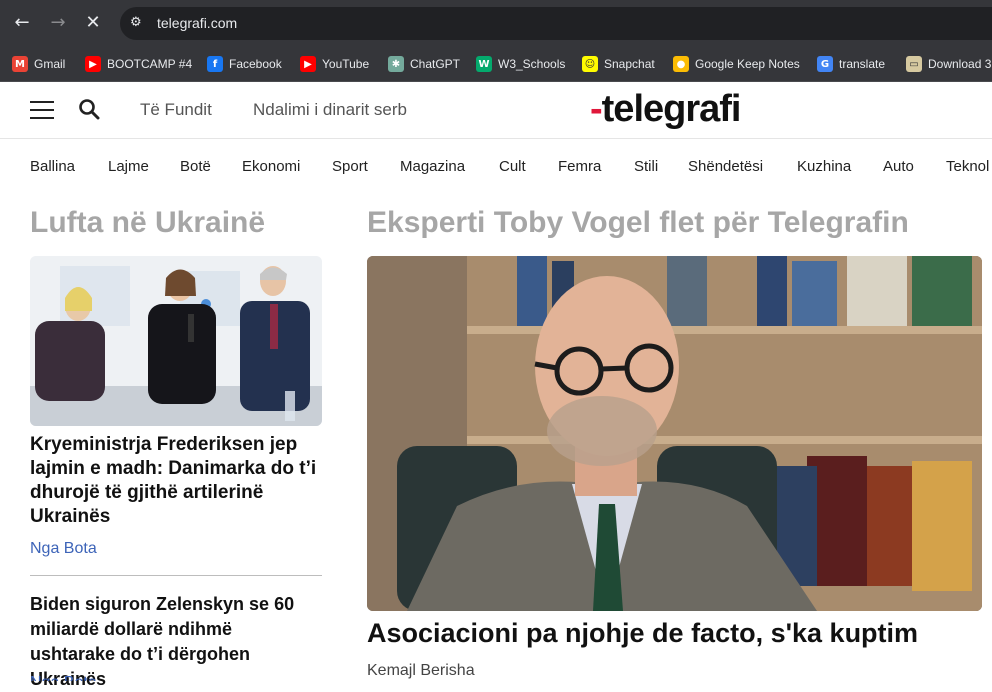  What do you see at coordinates (20, 64) in the screenshot?
I see `gmail-icon: M` at bounding box center [20, 64].